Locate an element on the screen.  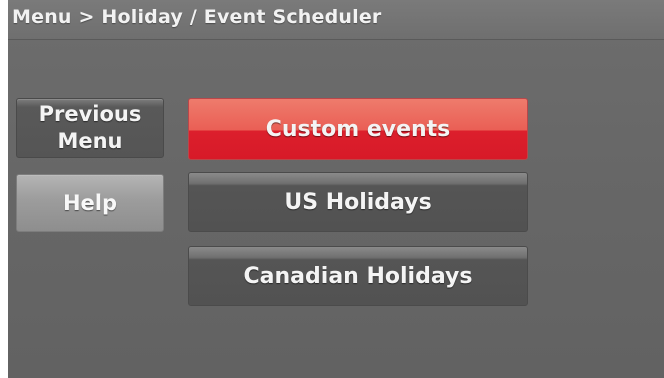
us-holidays-button: US Holidays is located at coordinates (358, 202).